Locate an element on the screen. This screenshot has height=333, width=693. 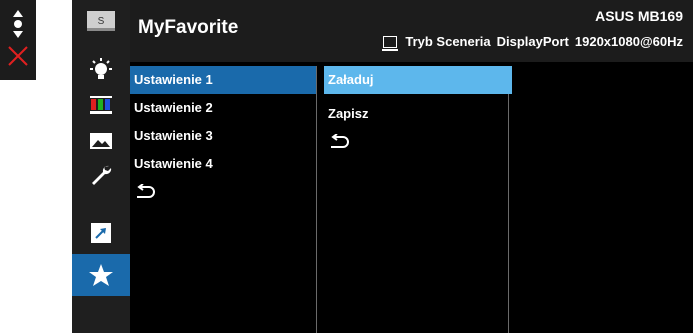
resolution: 1920x1080@60Hz is located at coordinates (628, 41).